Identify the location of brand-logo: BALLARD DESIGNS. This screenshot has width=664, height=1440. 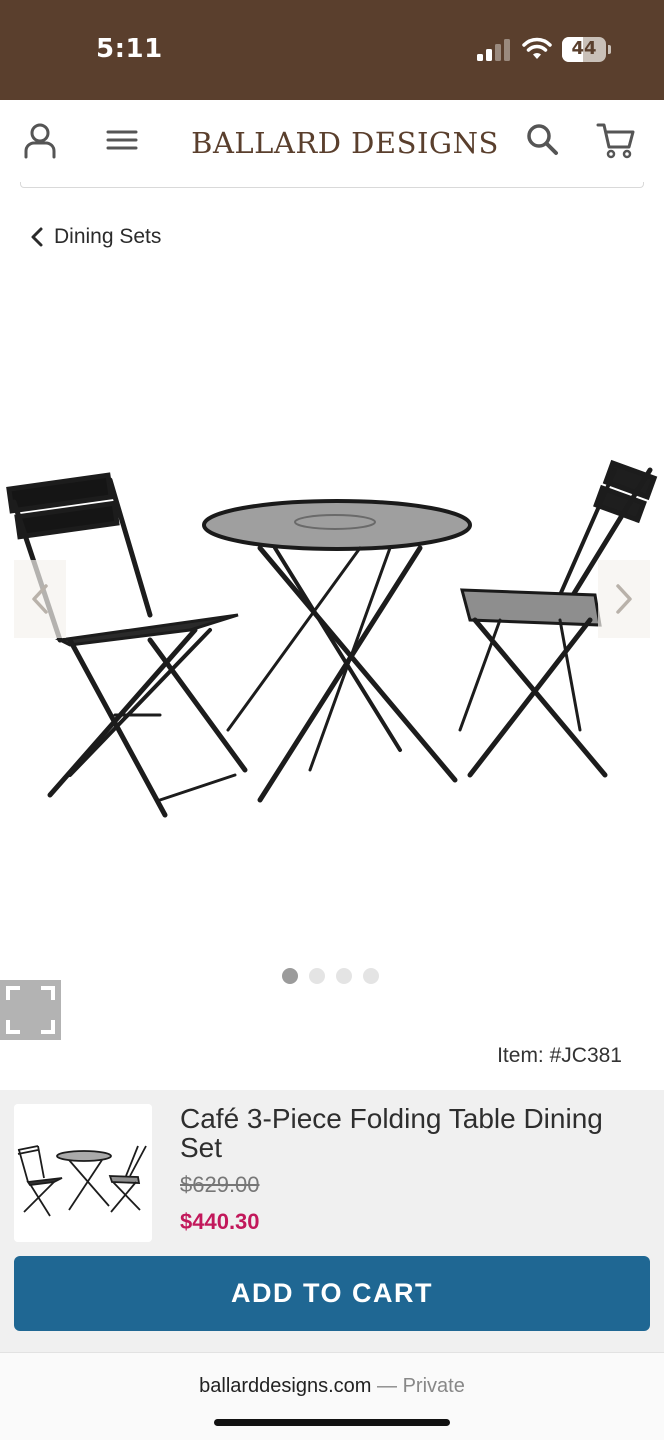
(345, 144).